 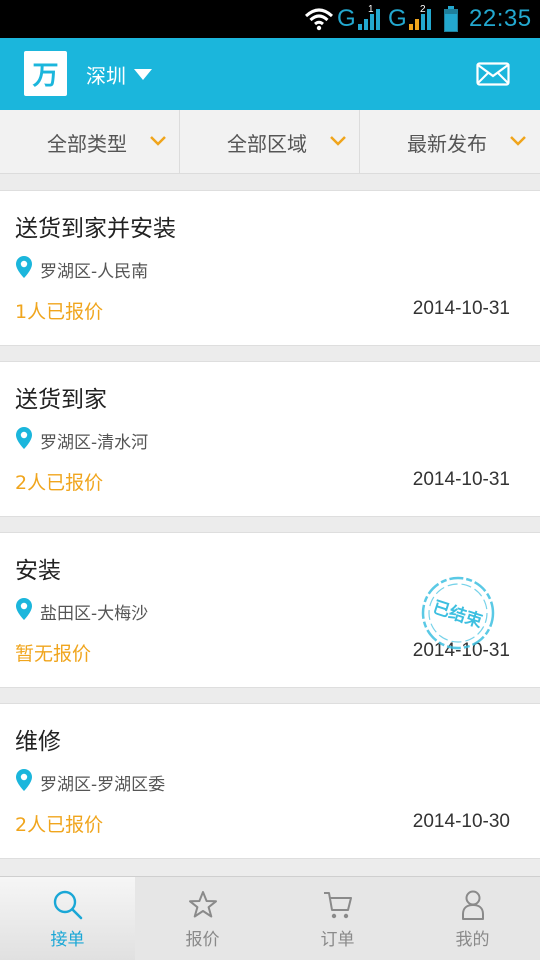 What do you see at coordinates (67, 940) in the screenshot?
I see `tab-label: 接单` at bounding box center [67, 940].